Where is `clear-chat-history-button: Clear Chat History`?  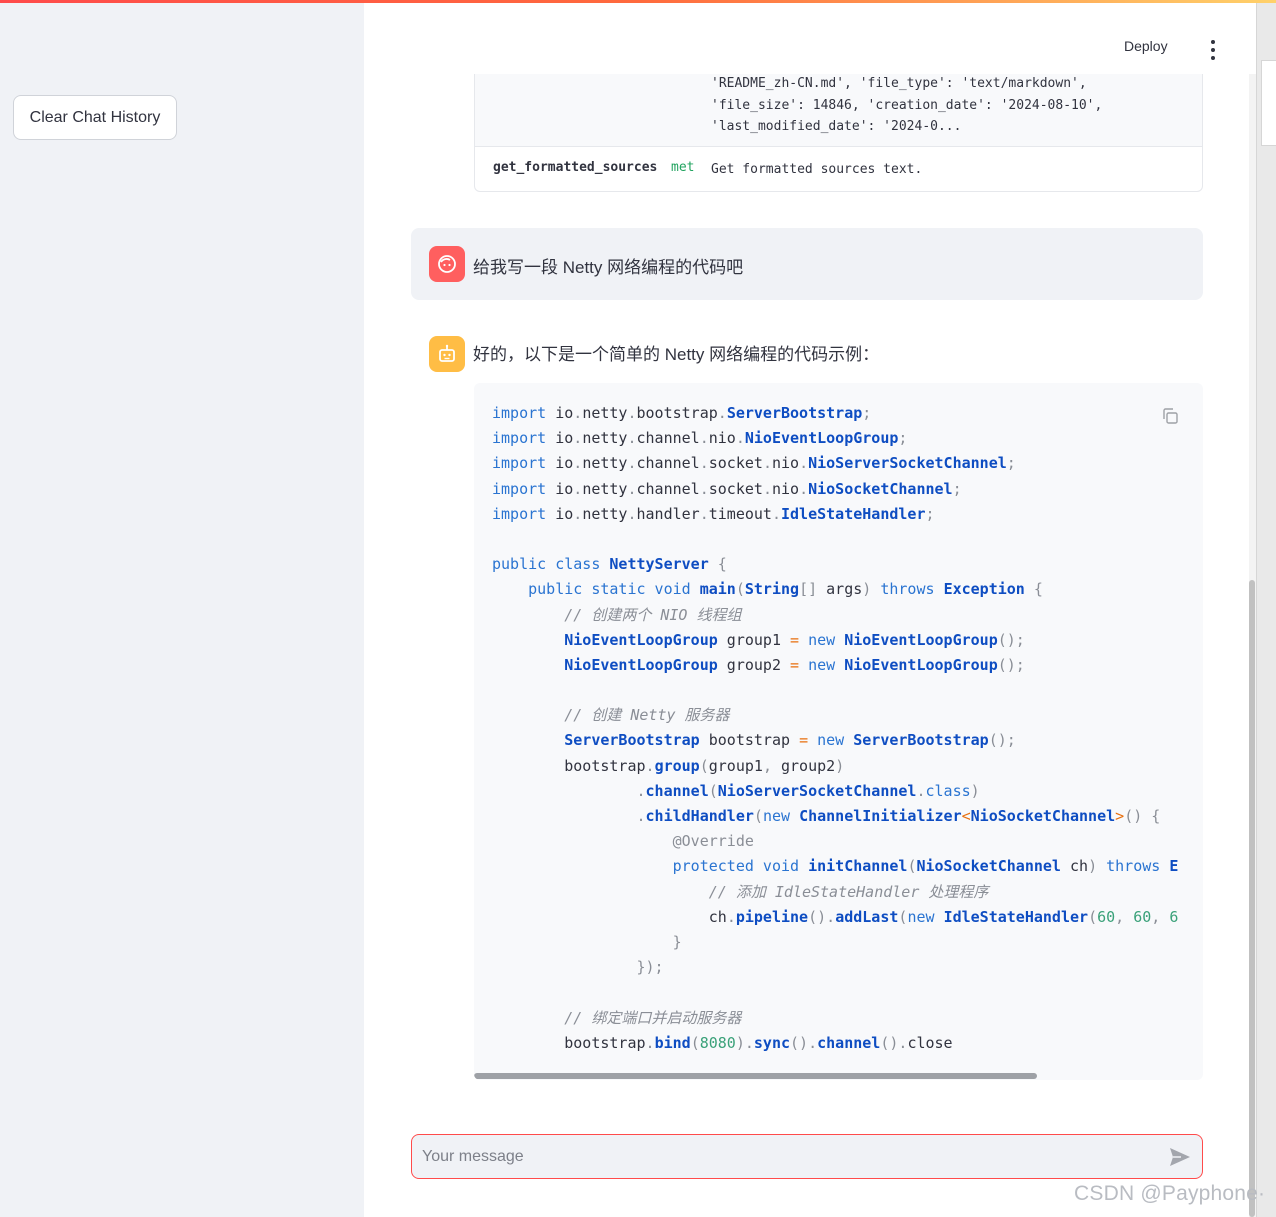
clear-chat-history-button: Clear Chat History is located at coordinates (95, 117).